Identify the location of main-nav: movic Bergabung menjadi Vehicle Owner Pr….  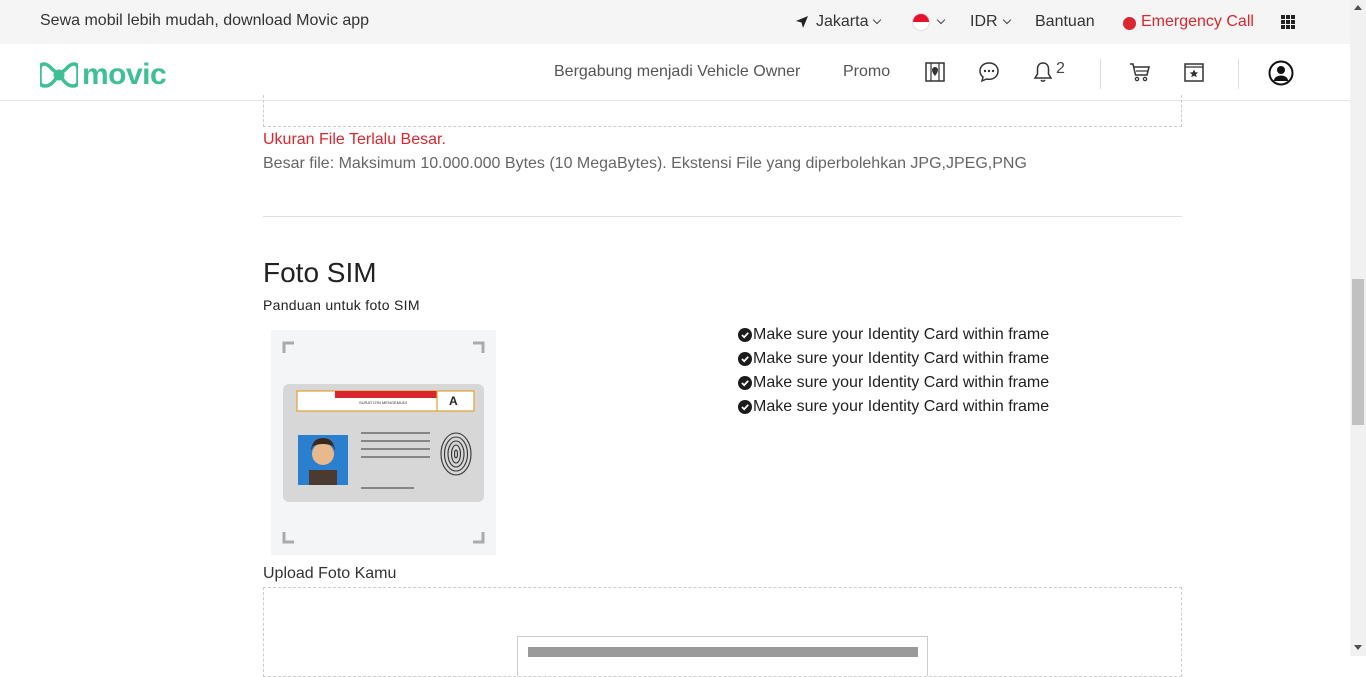
(675, 72).